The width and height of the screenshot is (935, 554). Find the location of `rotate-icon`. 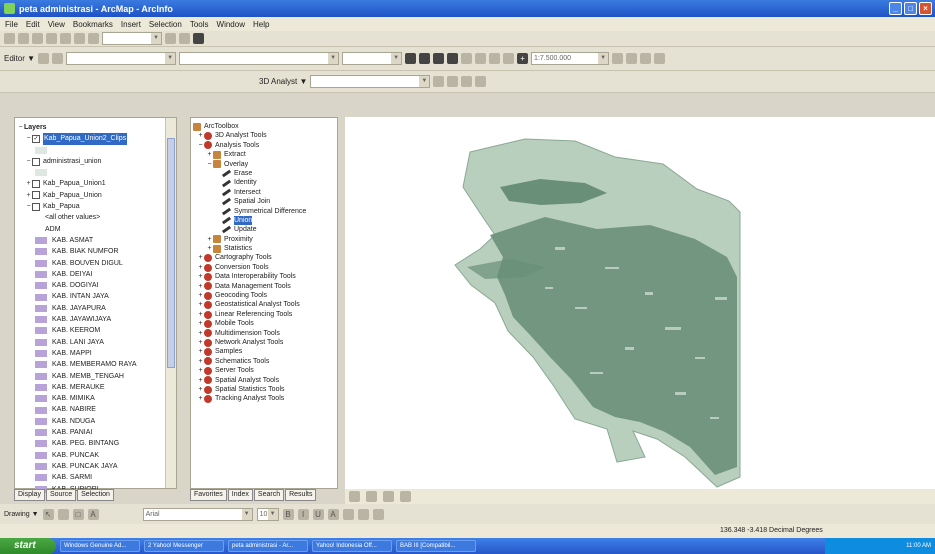

rotate-icon is located at coordinates (63, 514).